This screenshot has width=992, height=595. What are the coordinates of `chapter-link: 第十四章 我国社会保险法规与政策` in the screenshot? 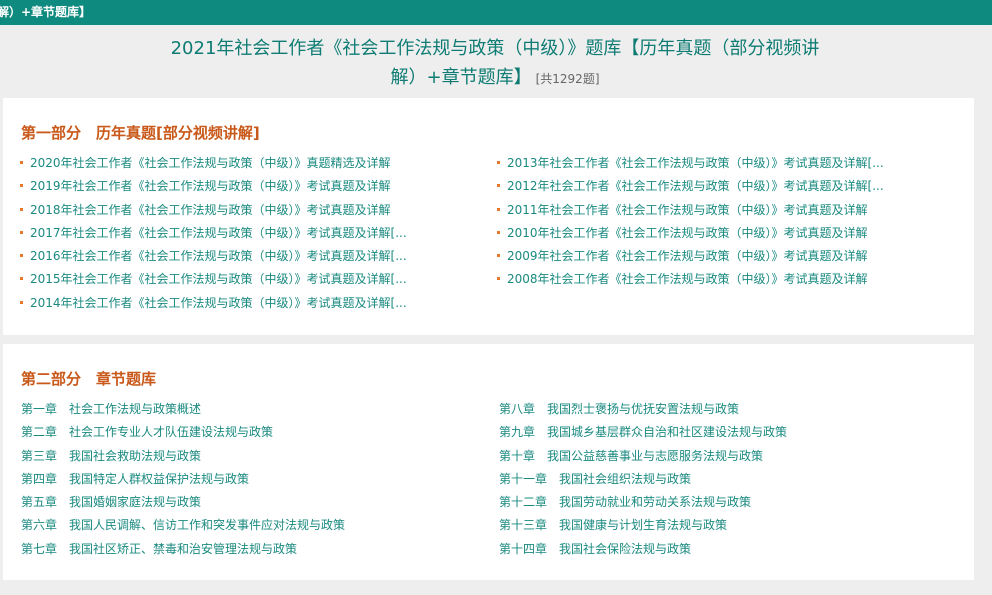 It's located at (724, 549).